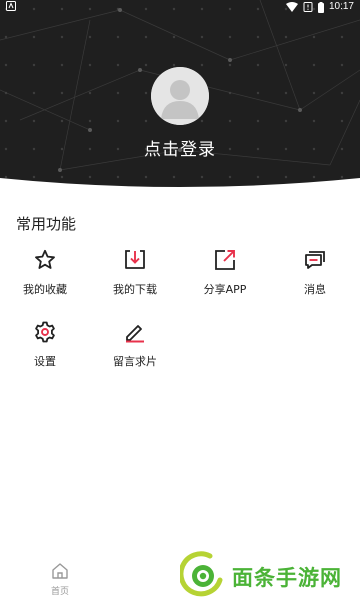 Image resolution: width=360 pixels, height=600 pixels. I want to click on downloads-button: 我的下载, so click(135, 276).